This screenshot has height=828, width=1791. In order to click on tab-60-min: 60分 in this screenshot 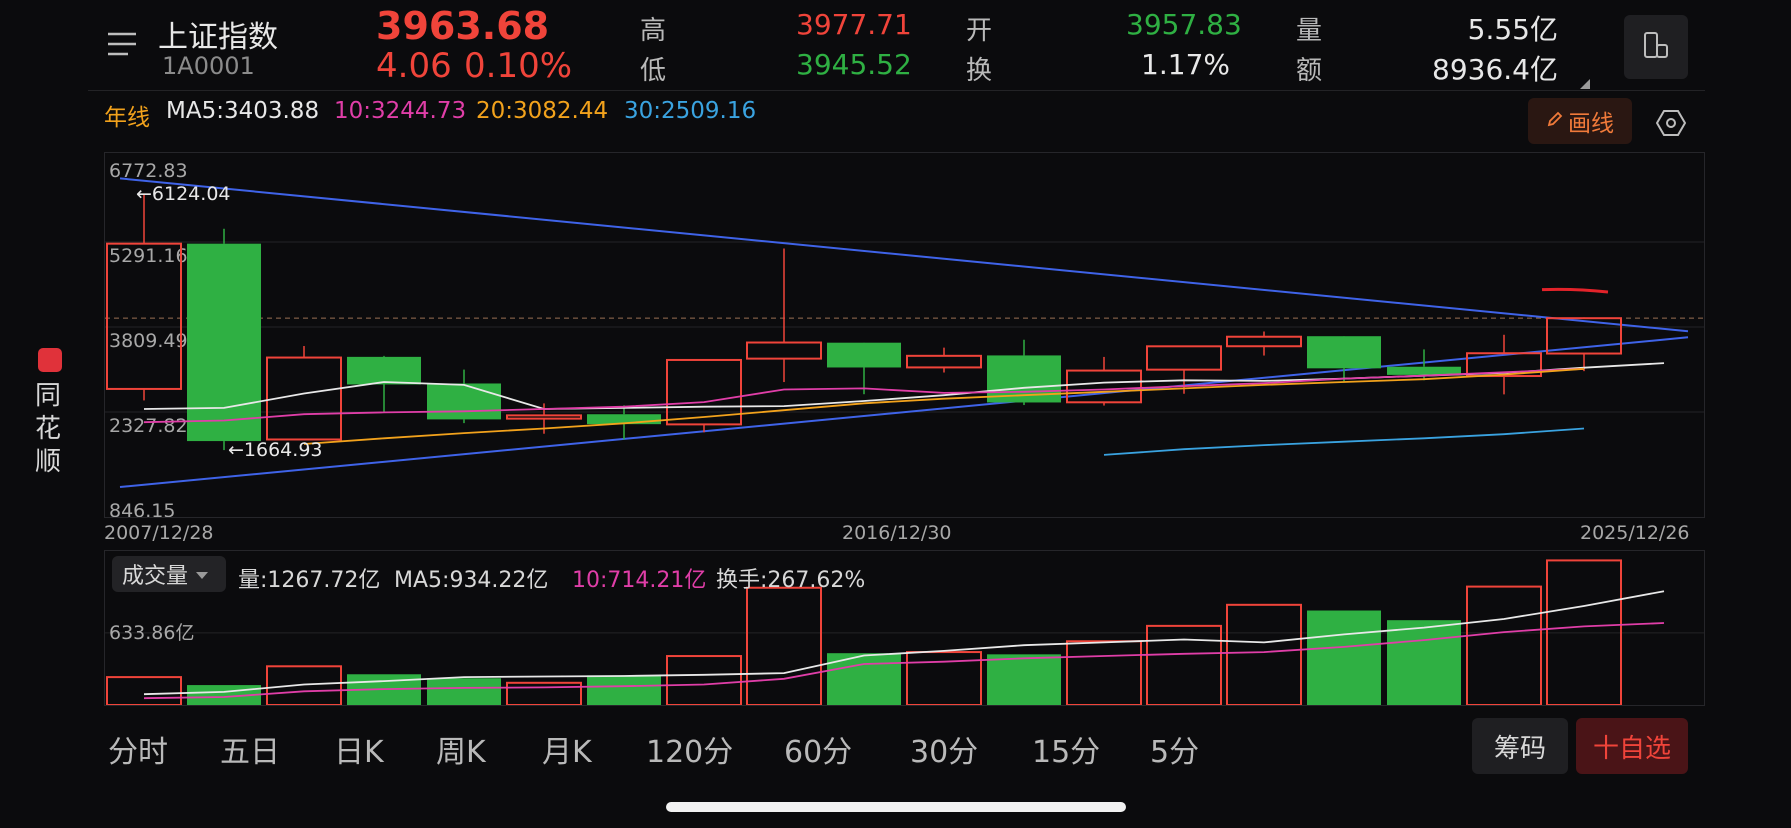, I will do `click(818, 749)`.